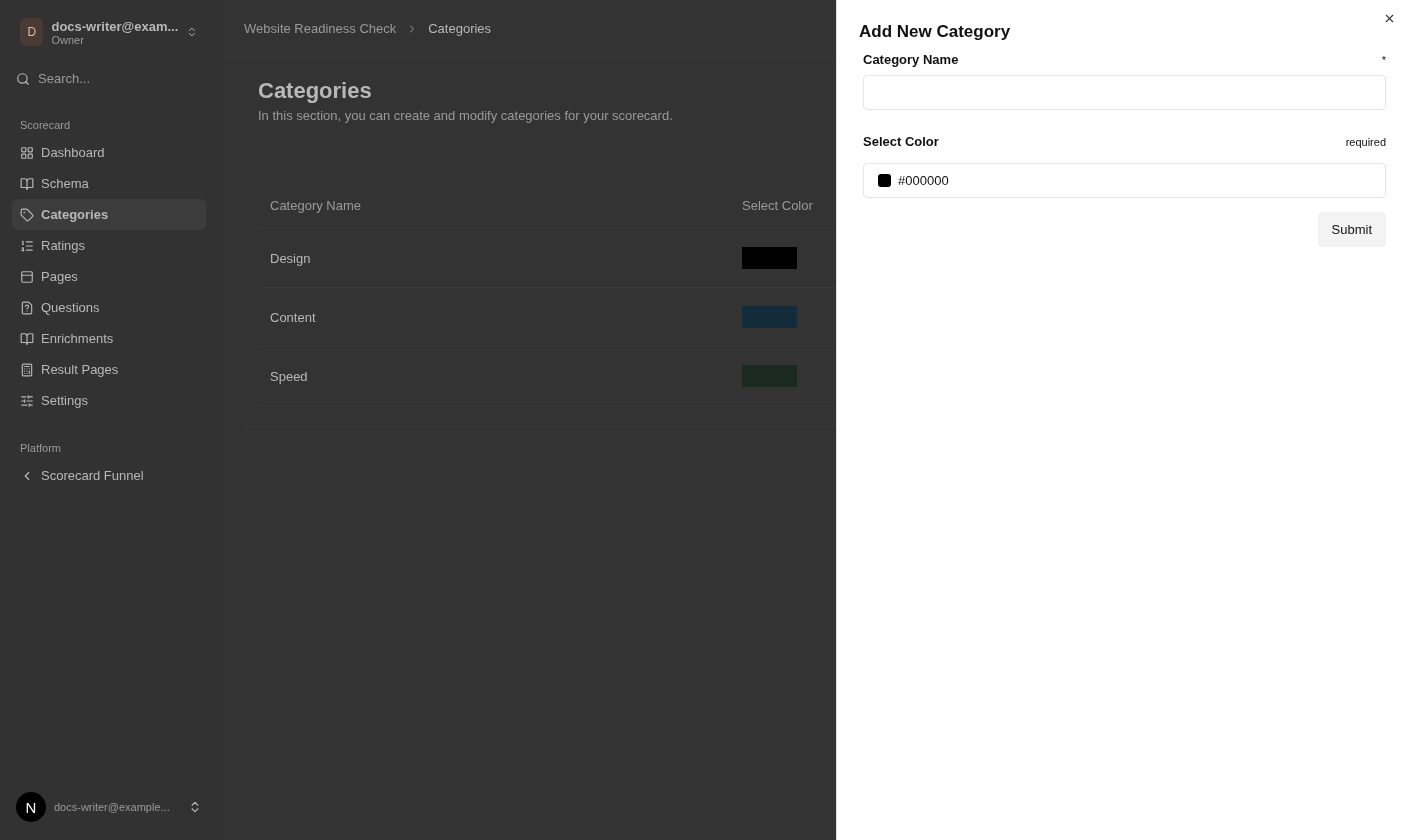 The width and height of the screenshot is (1410, 840). Describe the element at coordinates (109, 369) in the screenshot. I see `nav-item: Result Pages` at that location.